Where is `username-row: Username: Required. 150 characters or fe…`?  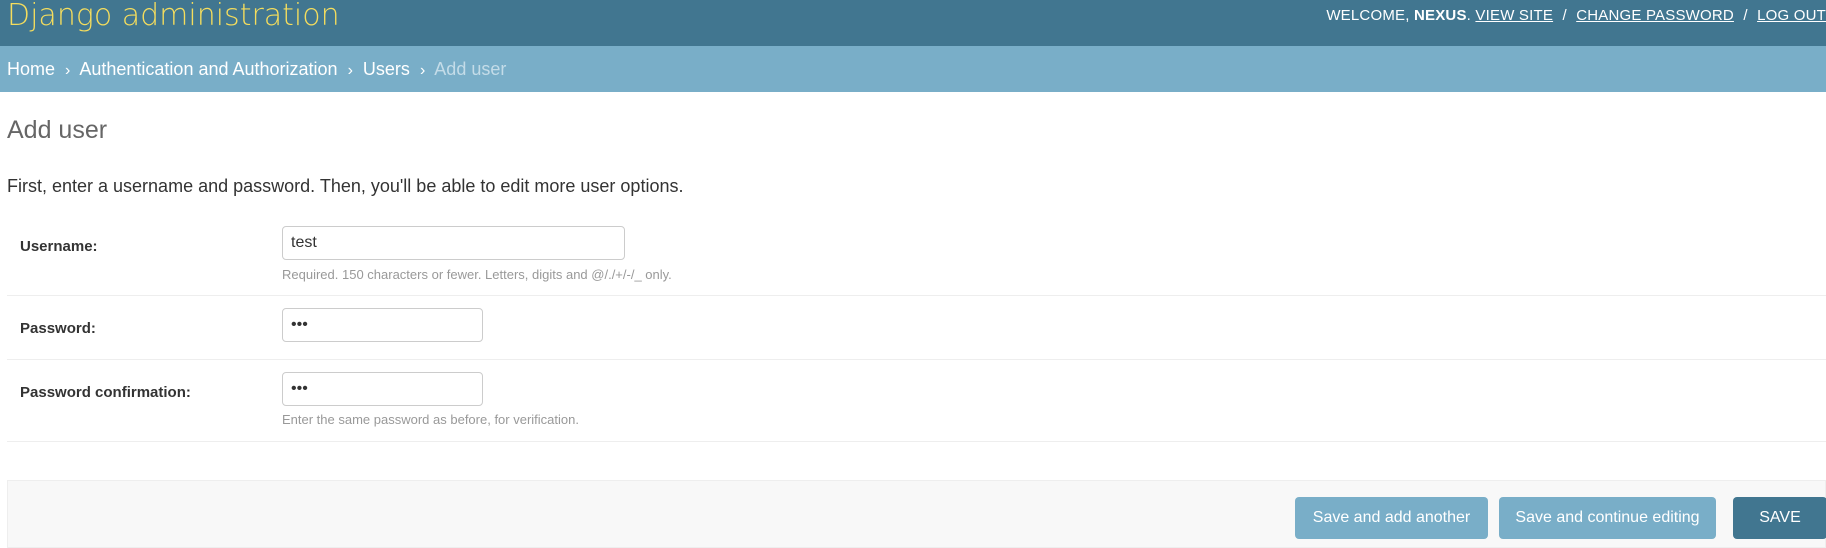
username-row: Username: Required. 150 characters or fe… is located at coordinates (916, 260).